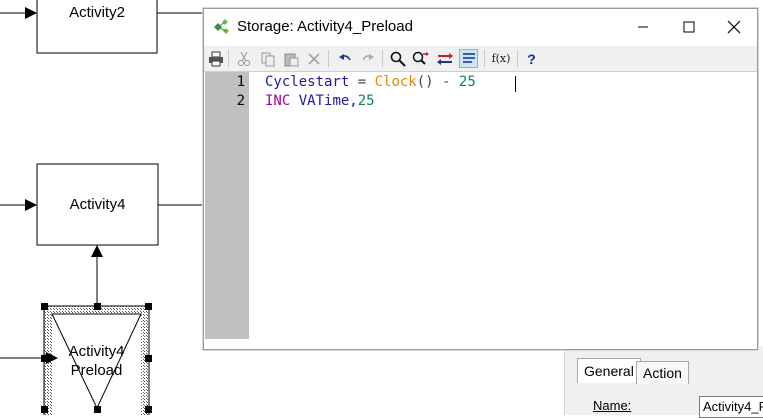 The height and width of the screenshot is (418, 763). I want to click on close-button, so click(734, 27).